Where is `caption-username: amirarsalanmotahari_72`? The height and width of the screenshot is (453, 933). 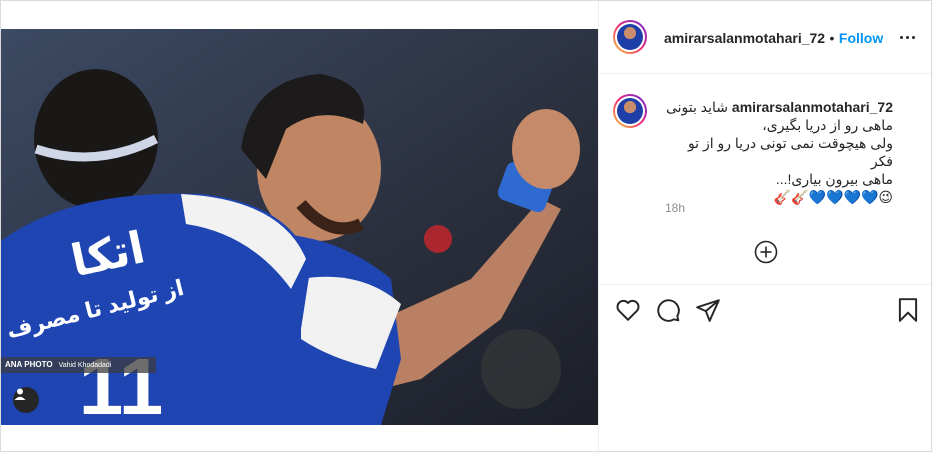
caption-username: amirarsalanmotahari_72 is located at coordinates (812, 107).